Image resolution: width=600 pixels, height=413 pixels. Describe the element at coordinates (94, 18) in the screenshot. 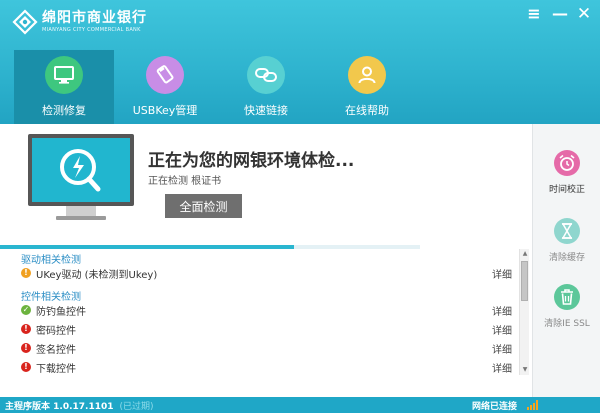

I see `bank-name: 绵阳市商业银行` at that location.